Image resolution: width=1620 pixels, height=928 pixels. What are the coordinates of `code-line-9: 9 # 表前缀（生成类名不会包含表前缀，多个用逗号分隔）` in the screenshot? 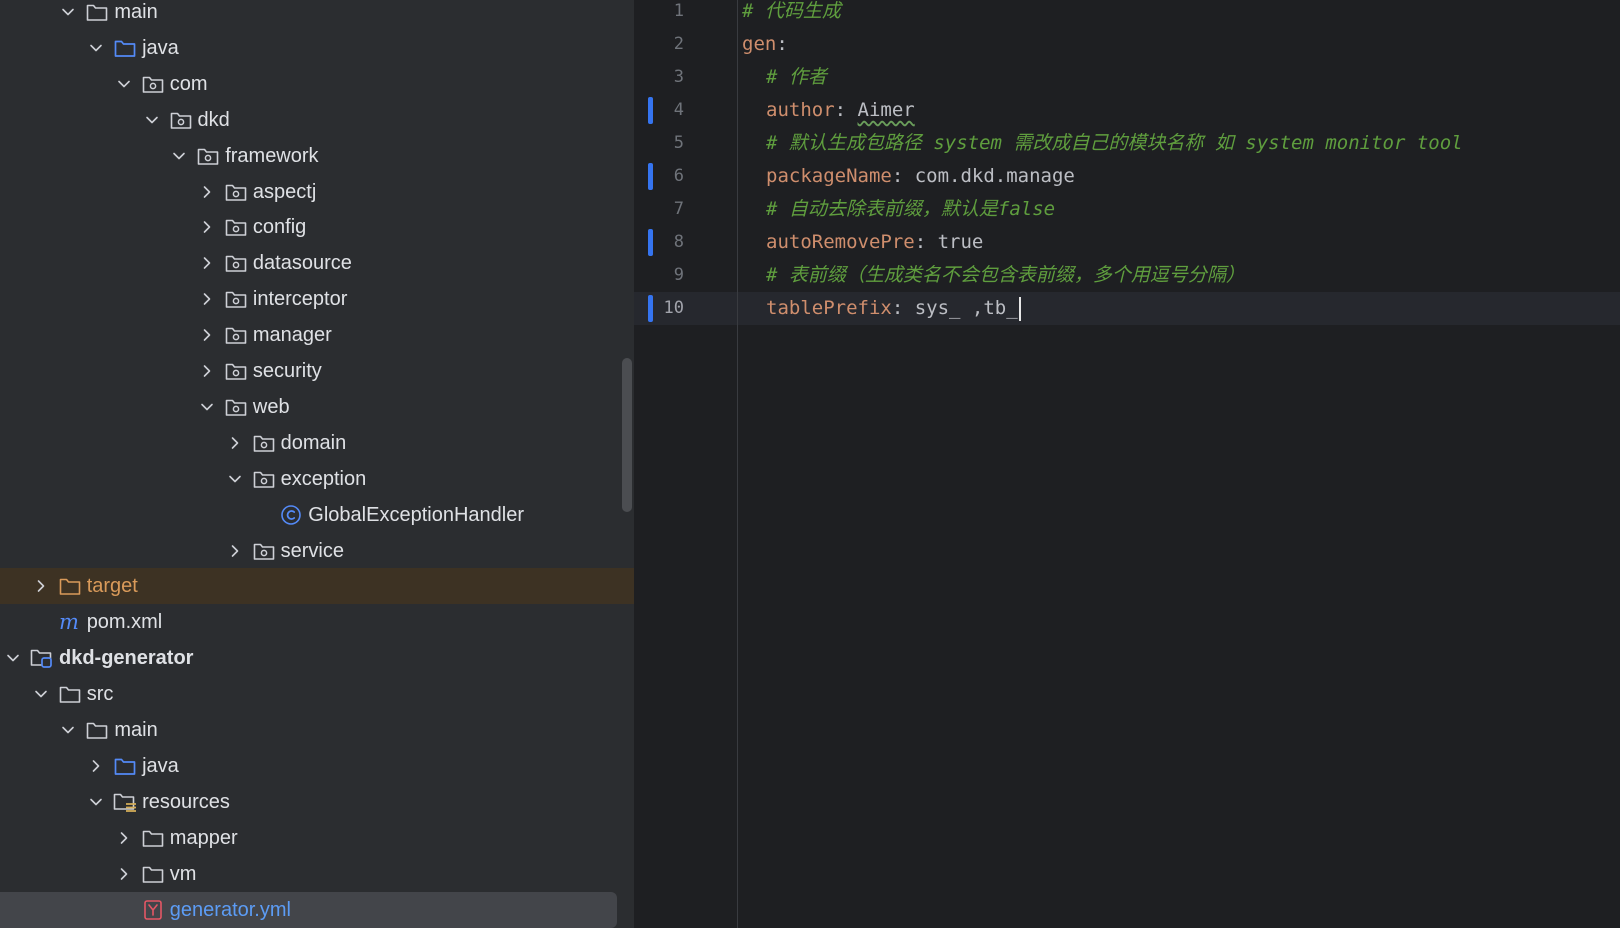 It's located at (1127, 275).